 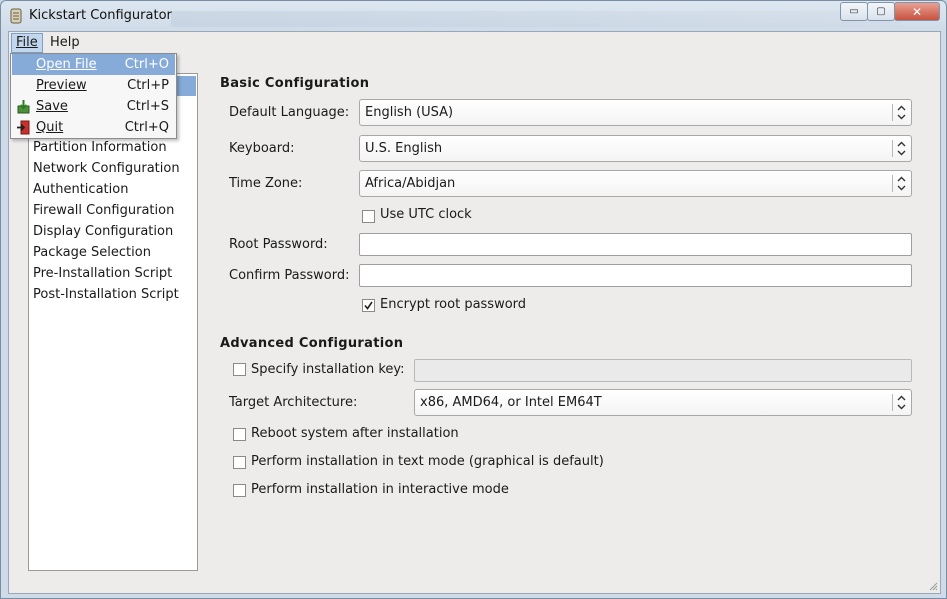 What do you see at coordinates (148, 85) in the screenshot?
I see `menu-item-accel: Ctrl+P` at bounding box center [148, 85].